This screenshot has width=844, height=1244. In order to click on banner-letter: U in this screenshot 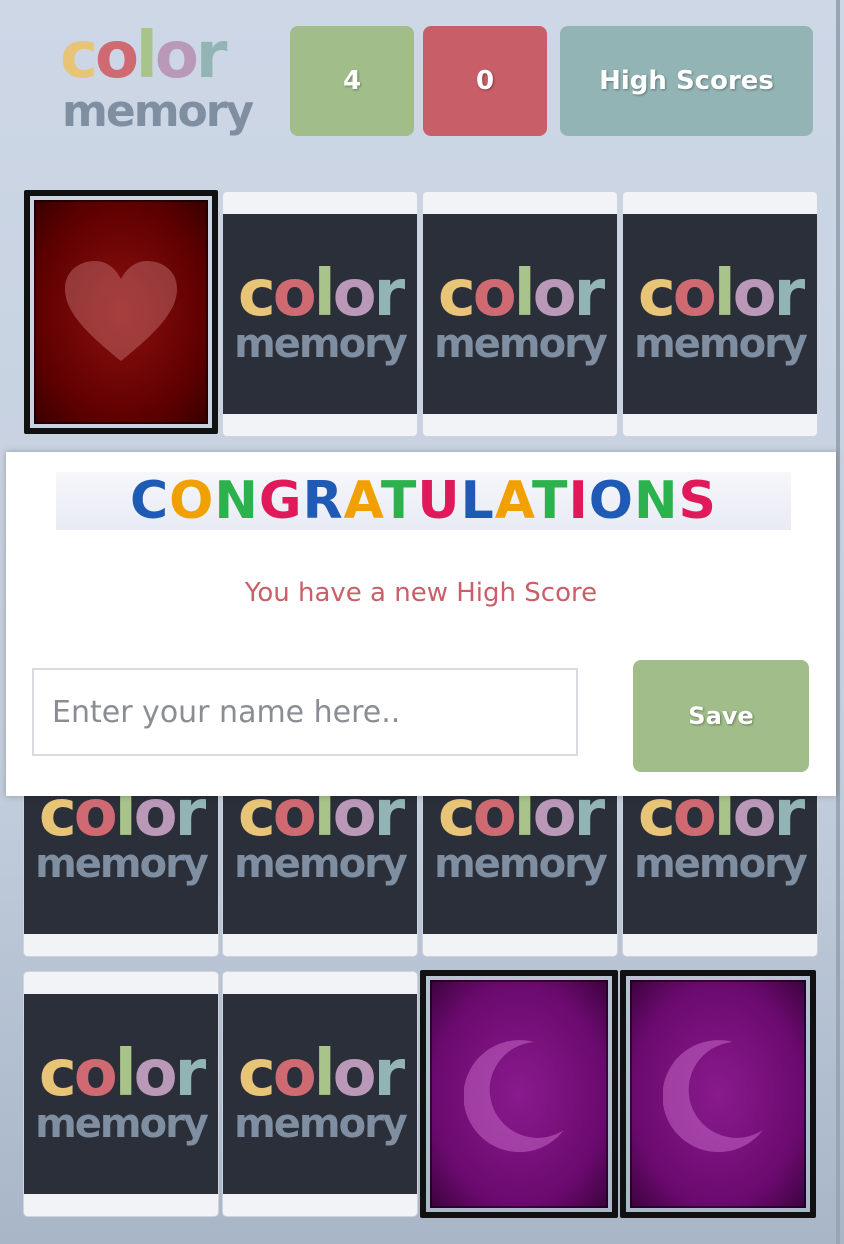, I will do `click(439, 501)`.